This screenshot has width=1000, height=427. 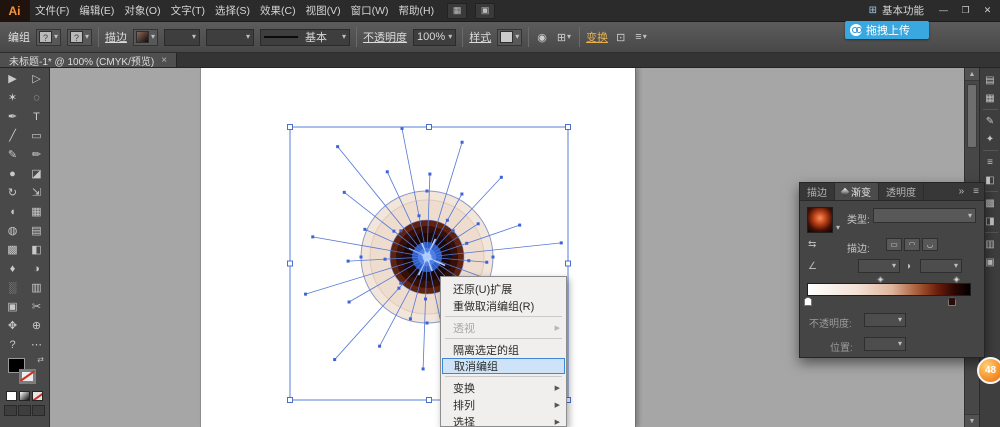 What do you see at coordinates (457, 10) in the screenshot?
I see `arrange-documents-icon: ▦` at bounding box center [457, 10].